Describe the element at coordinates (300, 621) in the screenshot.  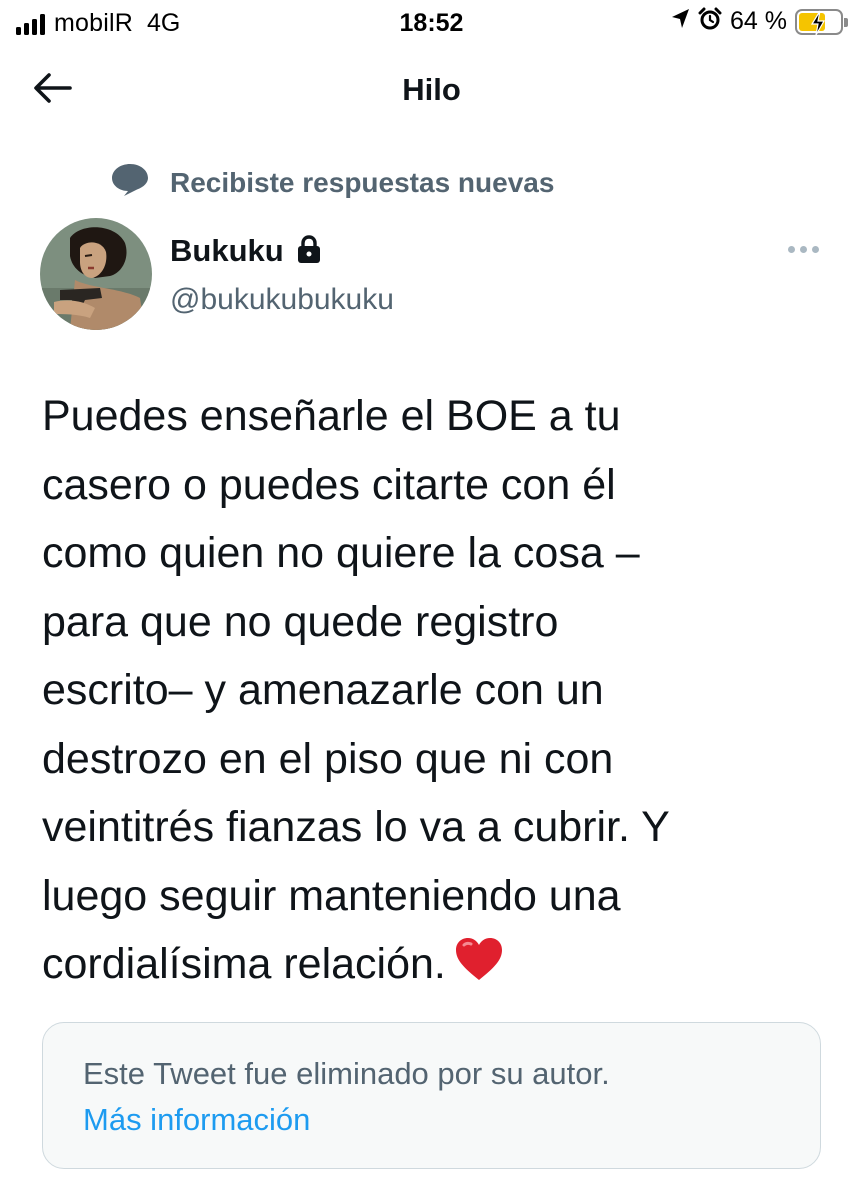
I see `tweet-line: para que no quede registro` at that location.